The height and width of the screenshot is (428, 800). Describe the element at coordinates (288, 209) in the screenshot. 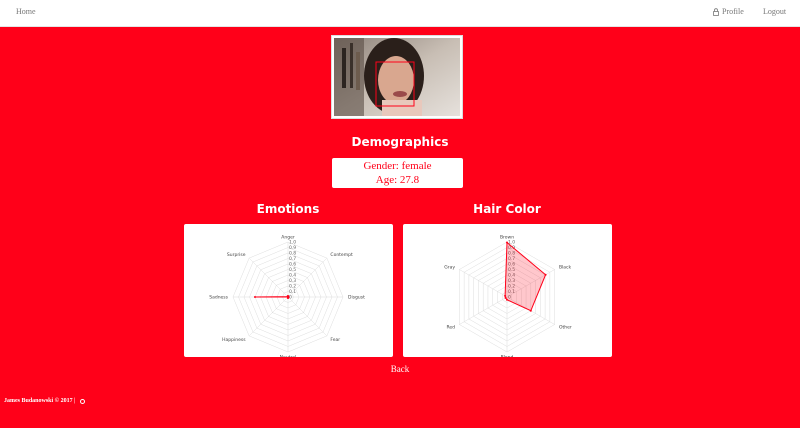

I see `emotions-title: Emotions` at that location.